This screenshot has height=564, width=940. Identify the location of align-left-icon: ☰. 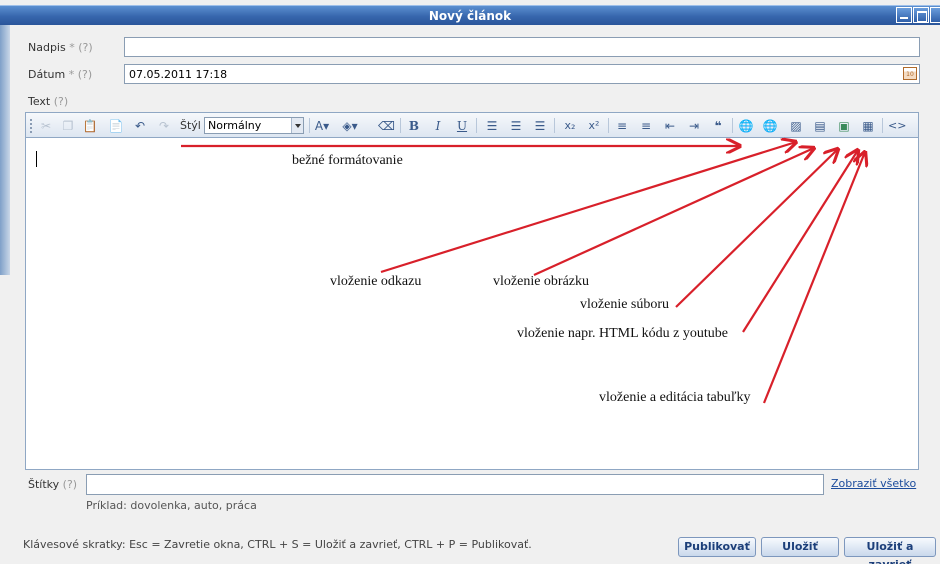
(492, 126).